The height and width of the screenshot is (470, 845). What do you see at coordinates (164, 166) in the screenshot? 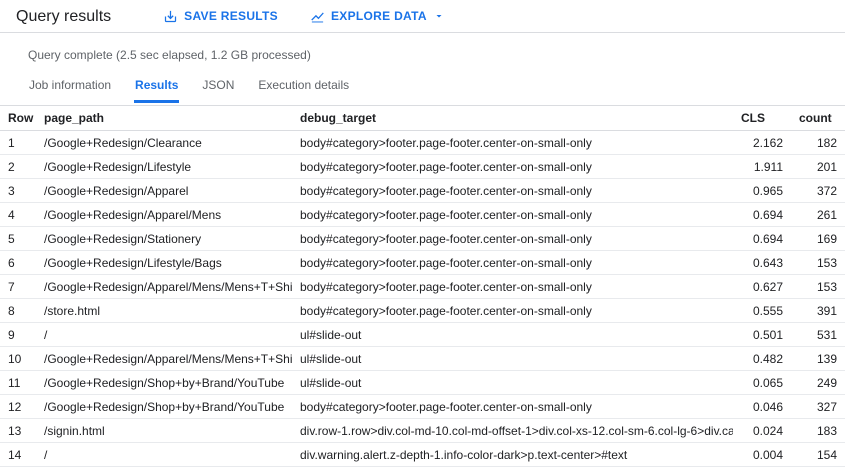
I see `page-path-cell: /Google+Redesign/Lifestyle` at bounding box center [164, 166].